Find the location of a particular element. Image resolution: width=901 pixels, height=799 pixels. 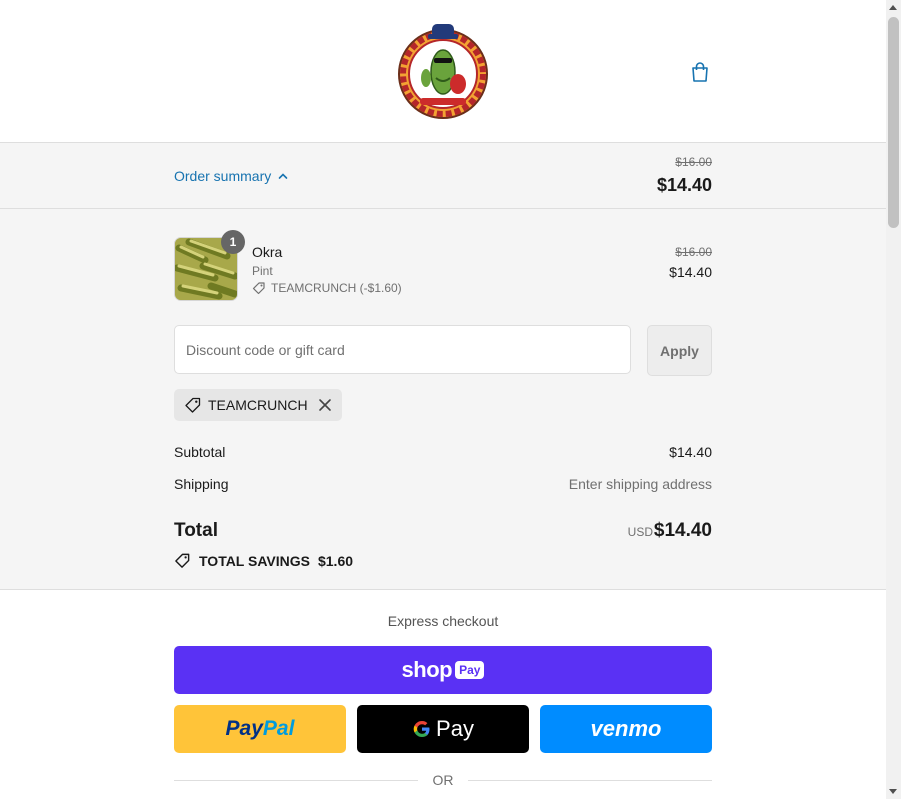

subtotal-label: Subtotal is located at coordinates (200, 452).